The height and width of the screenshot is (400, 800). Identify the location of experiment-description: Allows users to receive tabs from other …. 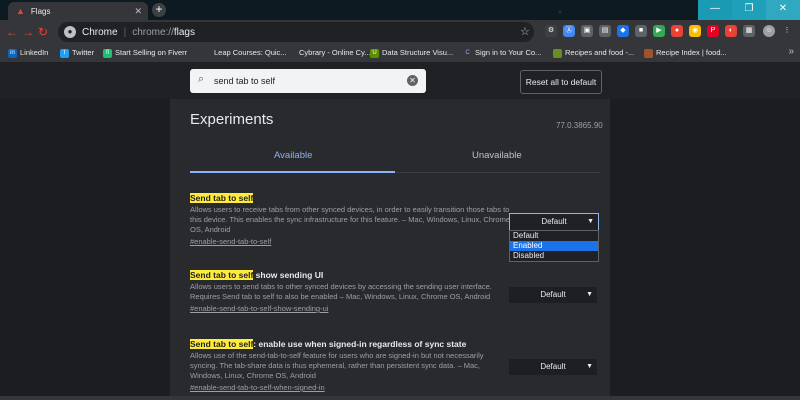
(350, 219).